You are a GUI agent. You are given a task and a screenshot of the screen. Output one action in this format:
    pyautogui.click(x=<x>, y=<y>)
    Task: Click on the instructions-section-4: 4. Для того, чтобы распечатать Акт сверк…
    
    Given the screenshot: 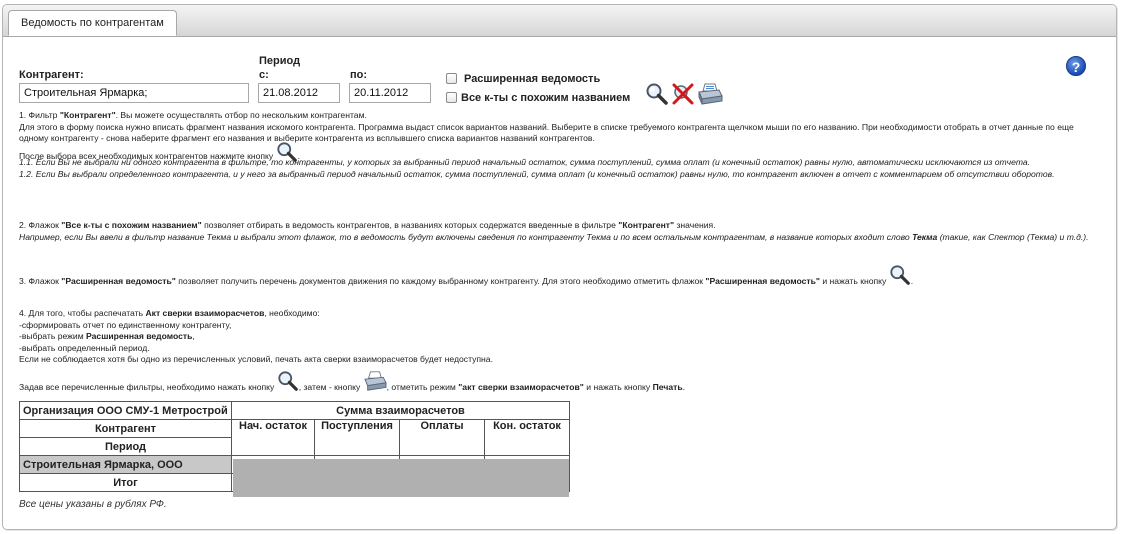 What is the action you would take?
    pyautogui.click(x=256, y=336)
    